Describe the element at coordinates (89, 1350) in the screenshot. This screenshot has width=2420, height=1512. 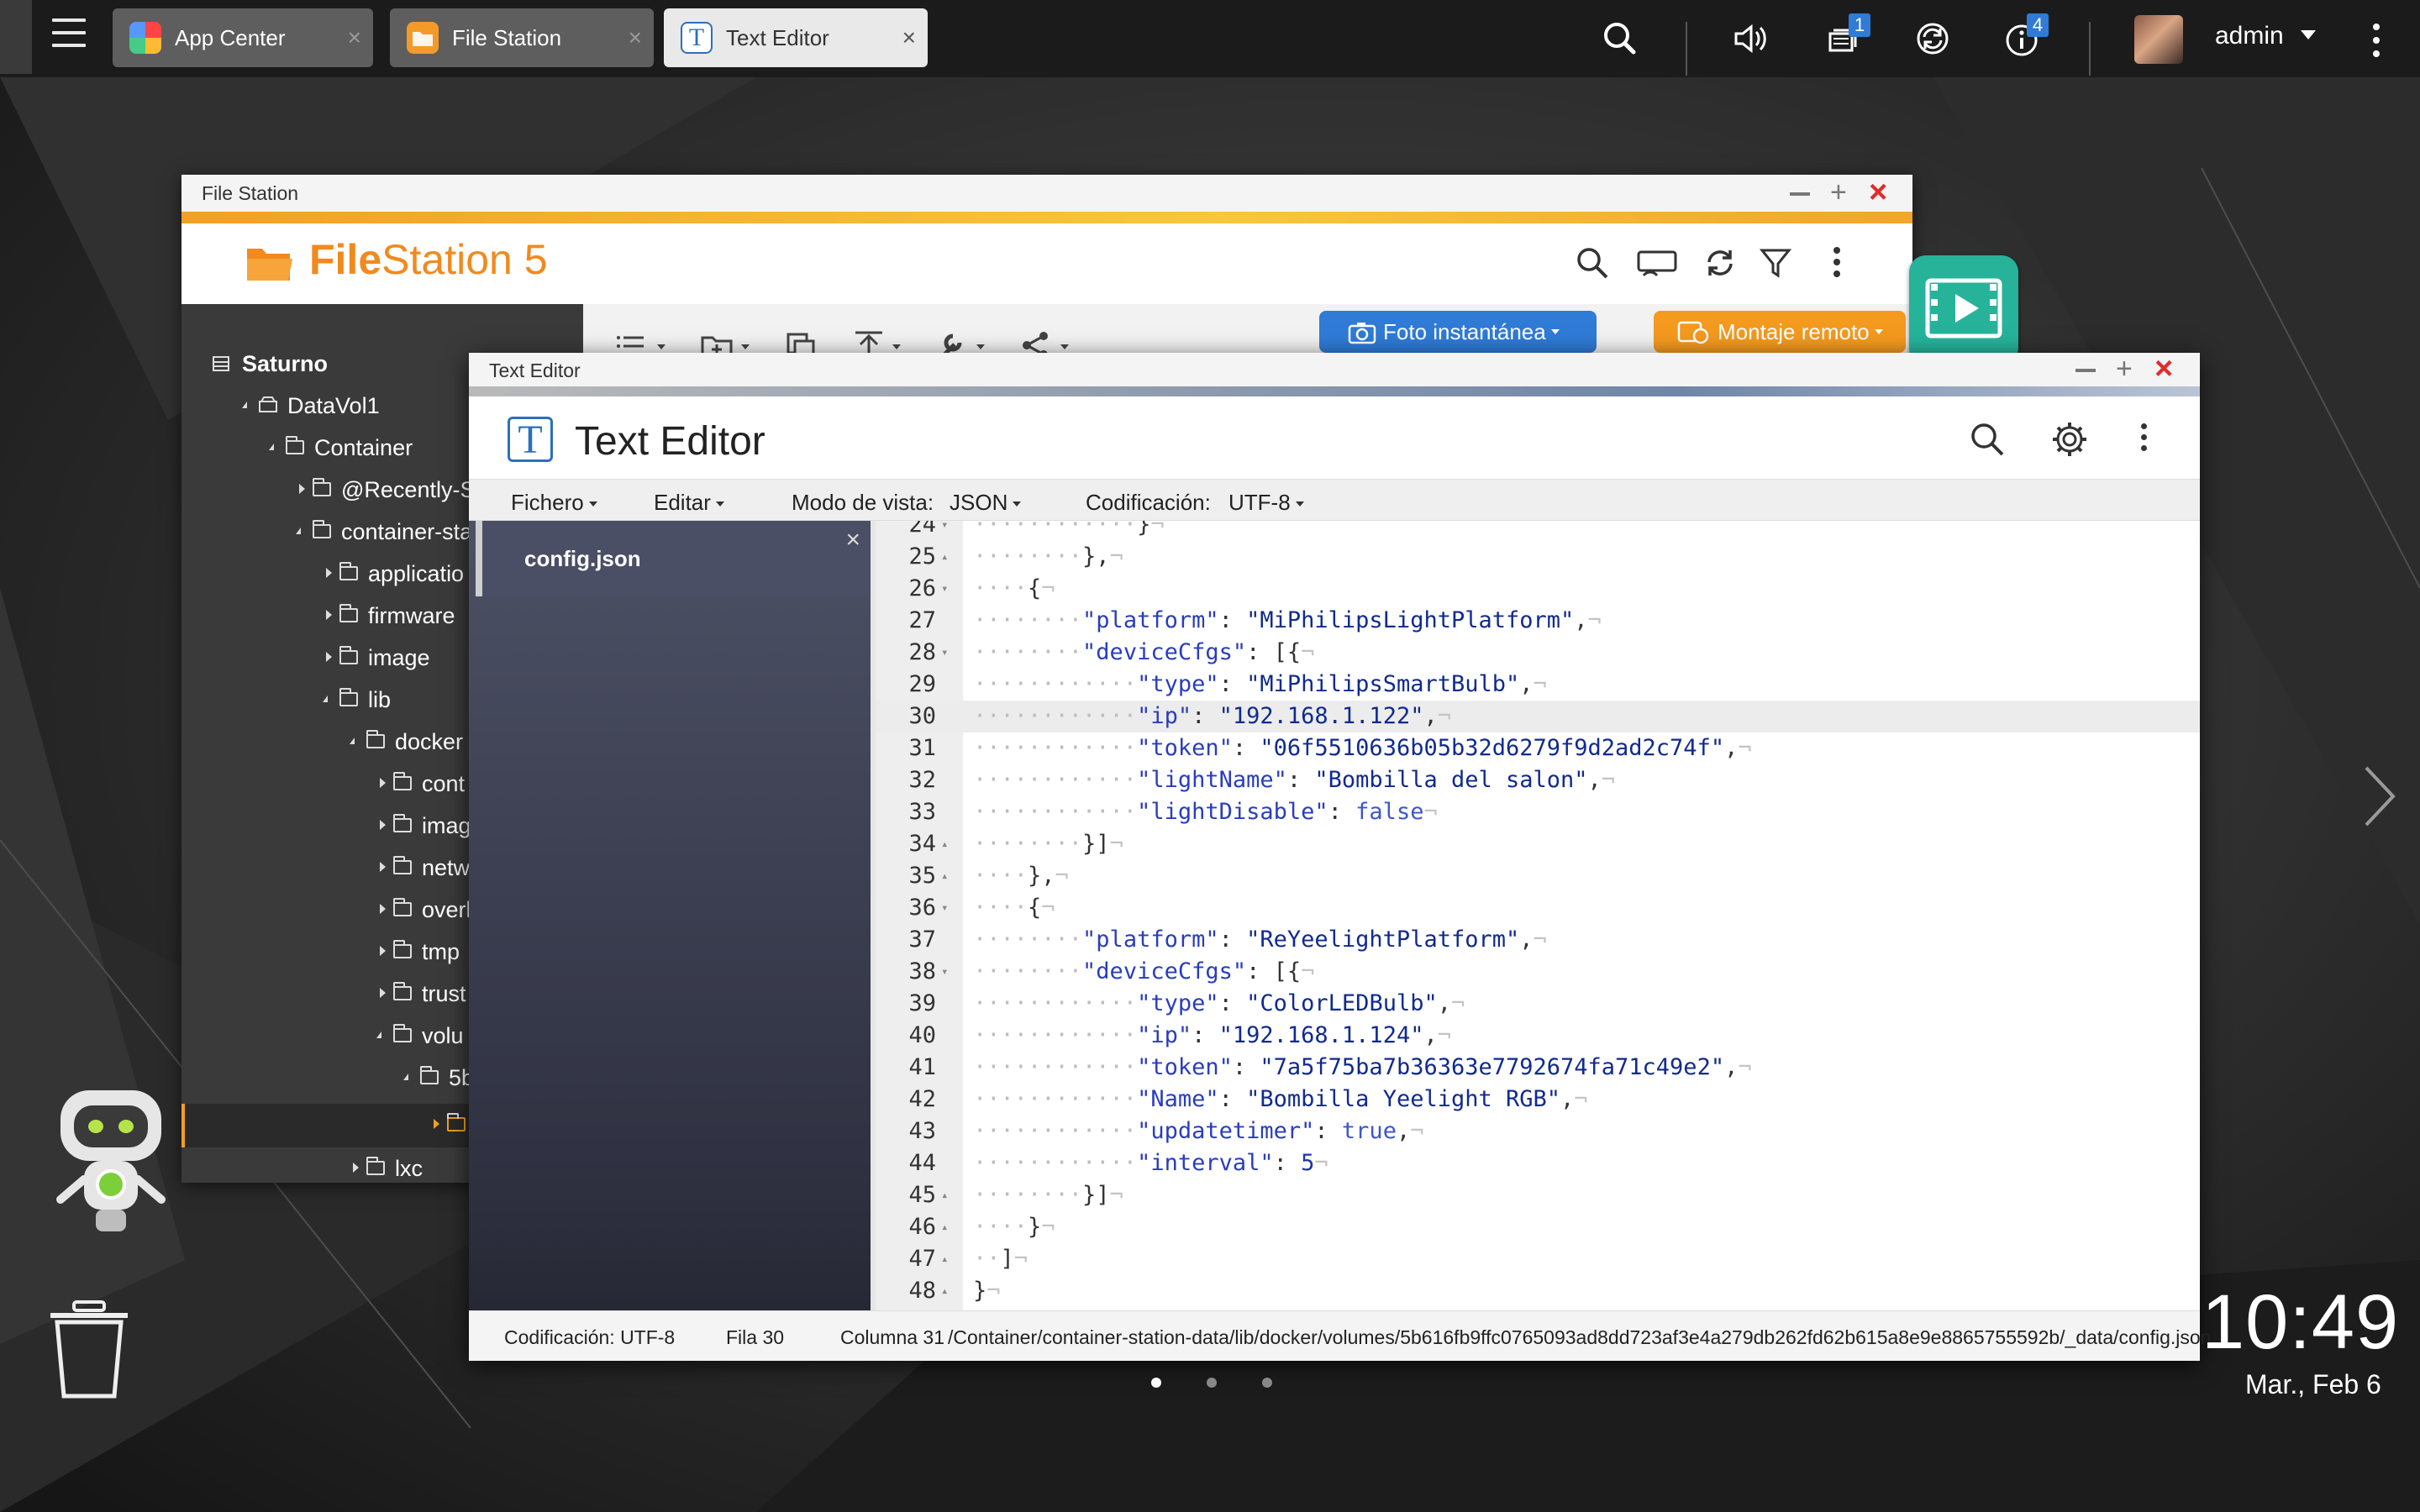
I see `recycle-bin-icon` at that location.